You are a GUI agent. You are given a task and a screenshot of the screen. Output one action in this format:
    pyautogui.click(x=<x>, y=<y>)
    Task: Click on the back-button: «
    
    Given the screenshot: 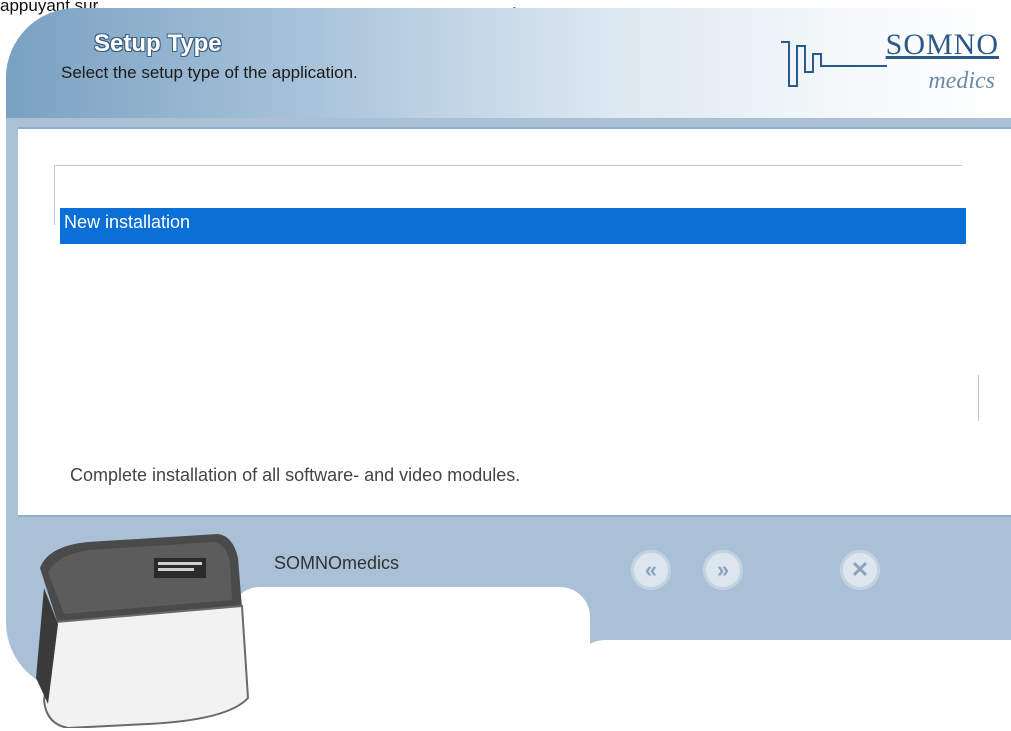 What is the action you would take?
    pyautogui.click(x=651, y=570)
    